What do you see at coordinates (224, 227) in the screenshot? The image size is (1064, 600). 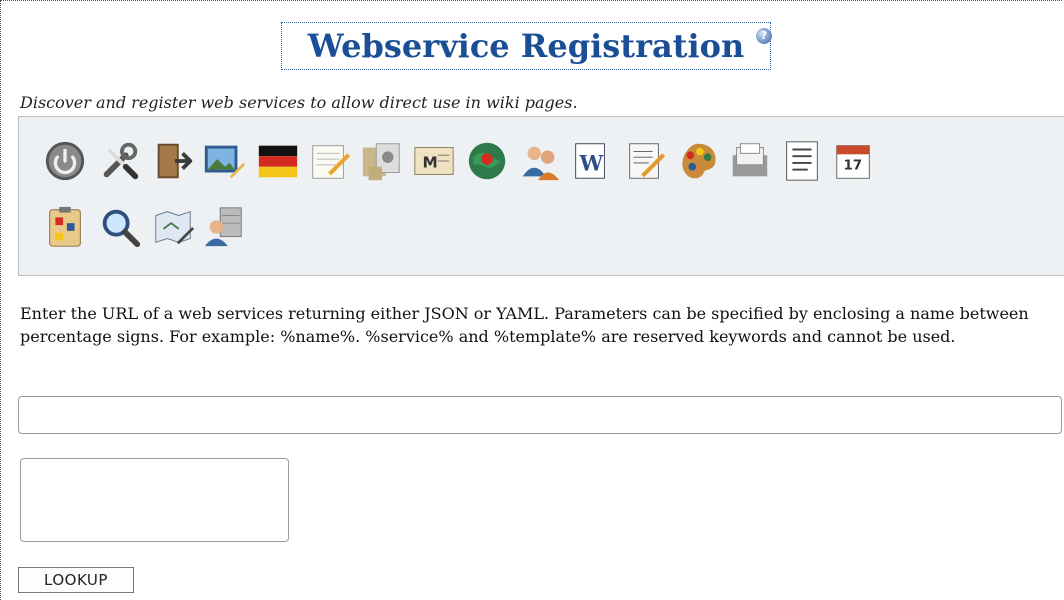 I see `user-server-icon` at bounding box center [224, 227].